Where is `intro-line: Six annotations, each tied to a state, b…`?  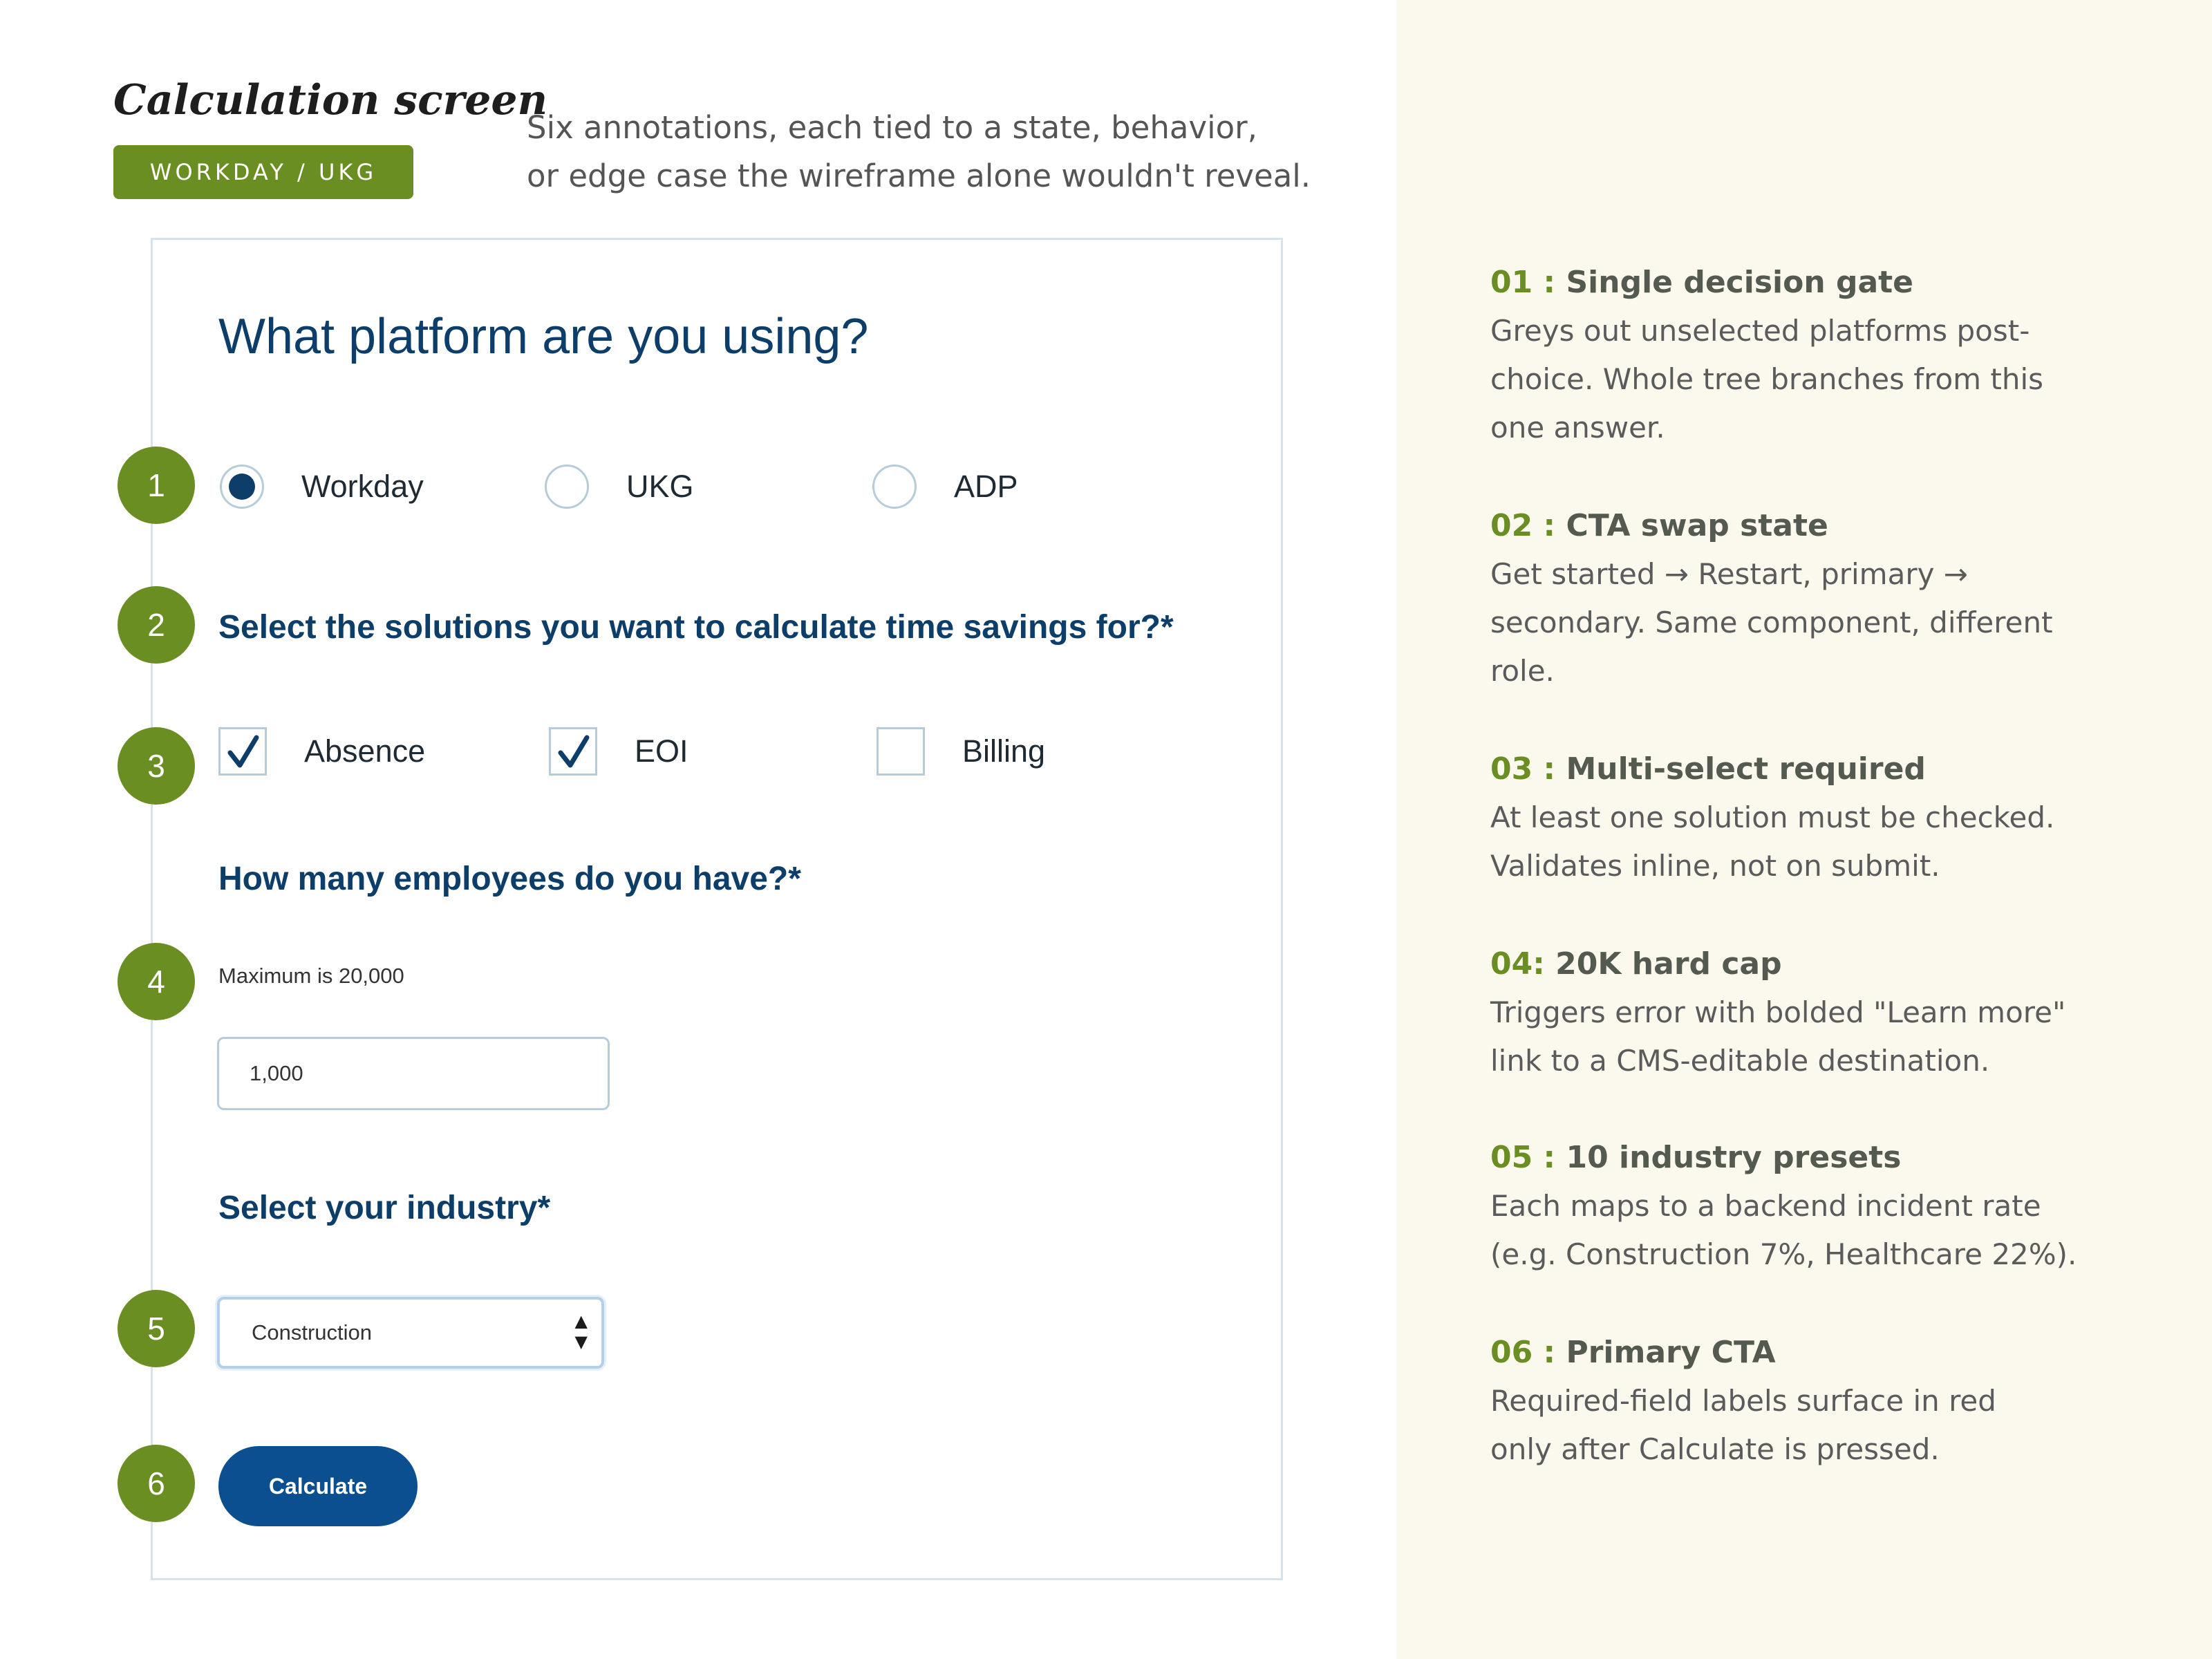
intro-line: Six annotations, each tied to a state, b… is located at coordinates (892, 128).